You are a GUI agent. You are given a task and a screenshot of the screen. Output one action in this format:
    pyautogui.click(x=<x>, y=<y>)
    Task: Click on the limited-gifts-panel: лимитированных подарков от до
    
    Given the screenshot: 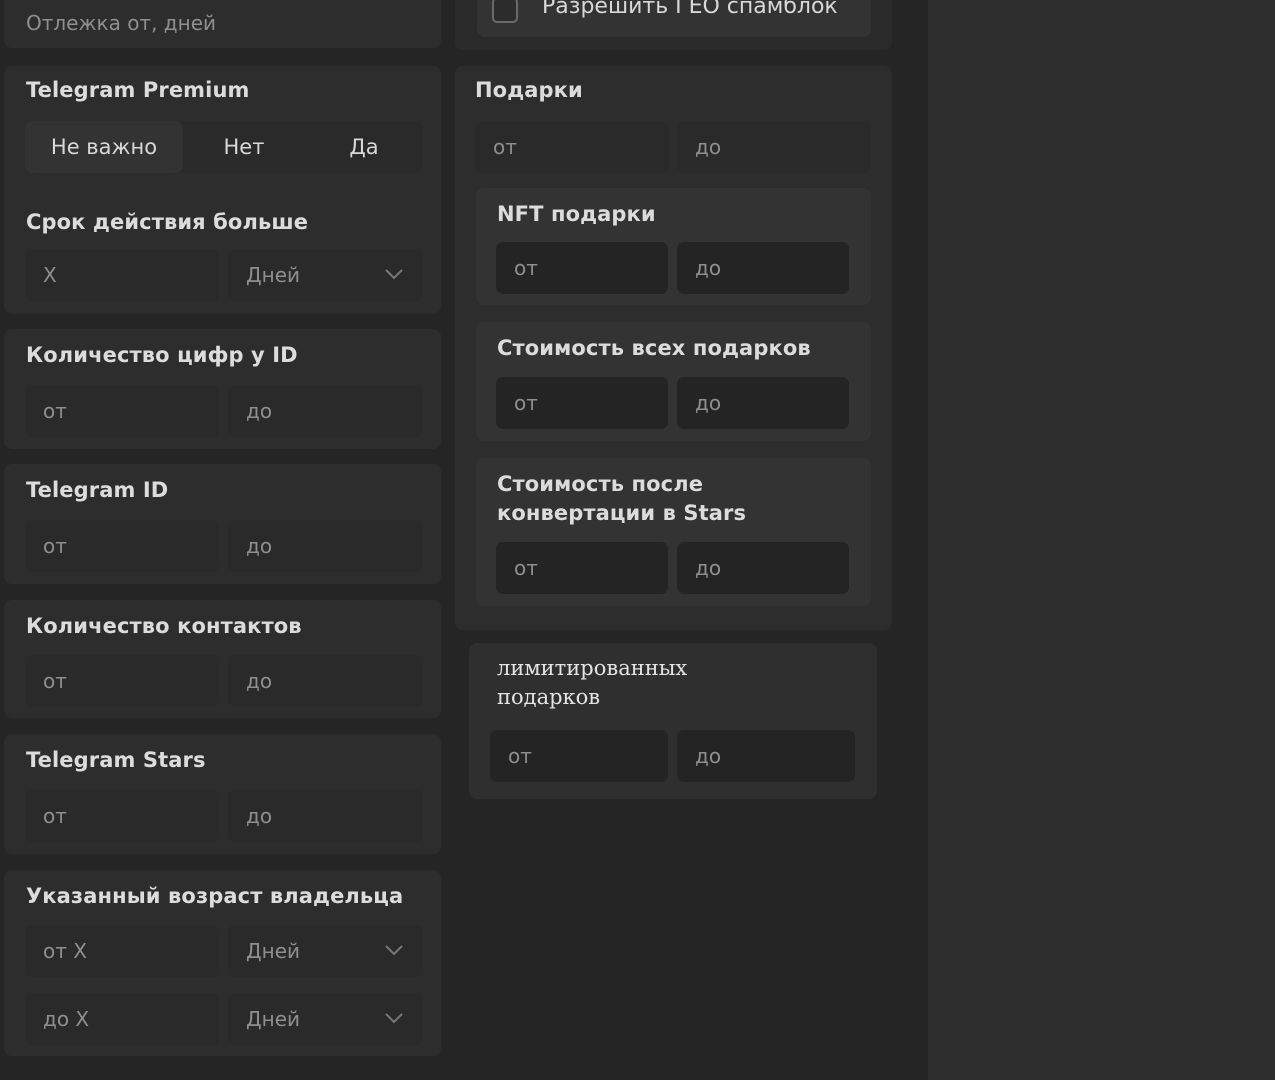 What is the action you would take?
    pyautogui.click(x=673, y=721)
    